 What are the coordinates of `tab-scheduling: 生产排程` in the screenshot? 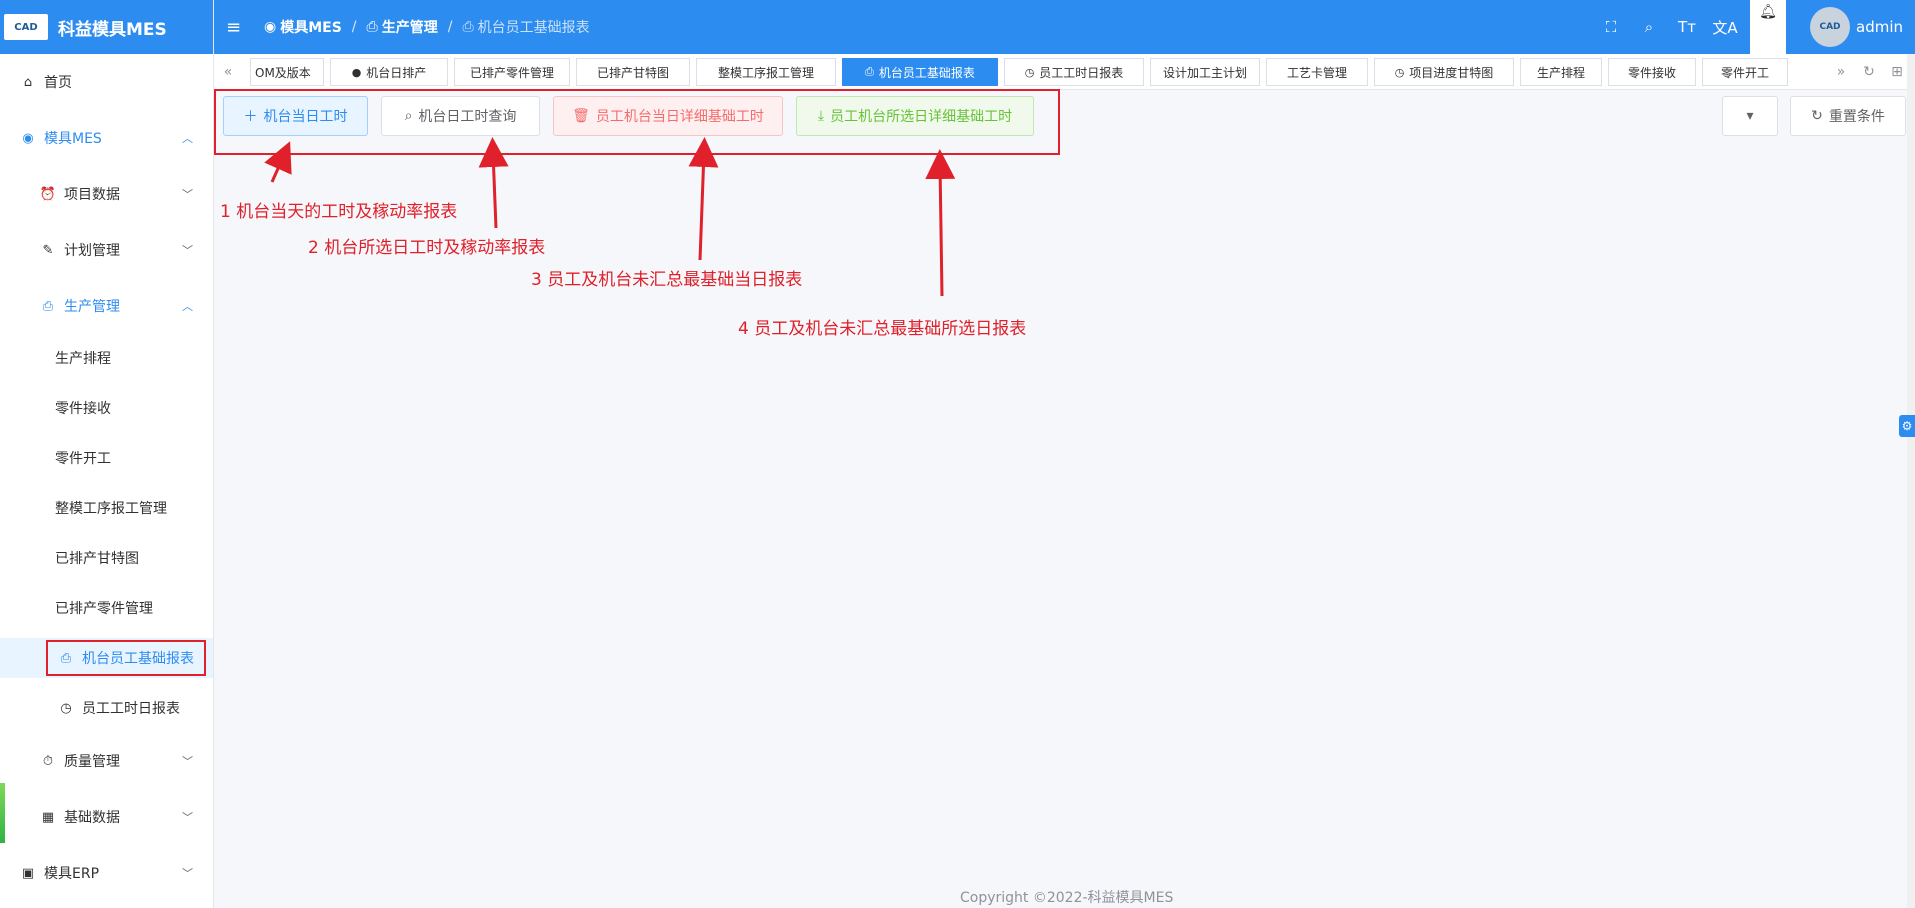 It's located at (1561, 72).